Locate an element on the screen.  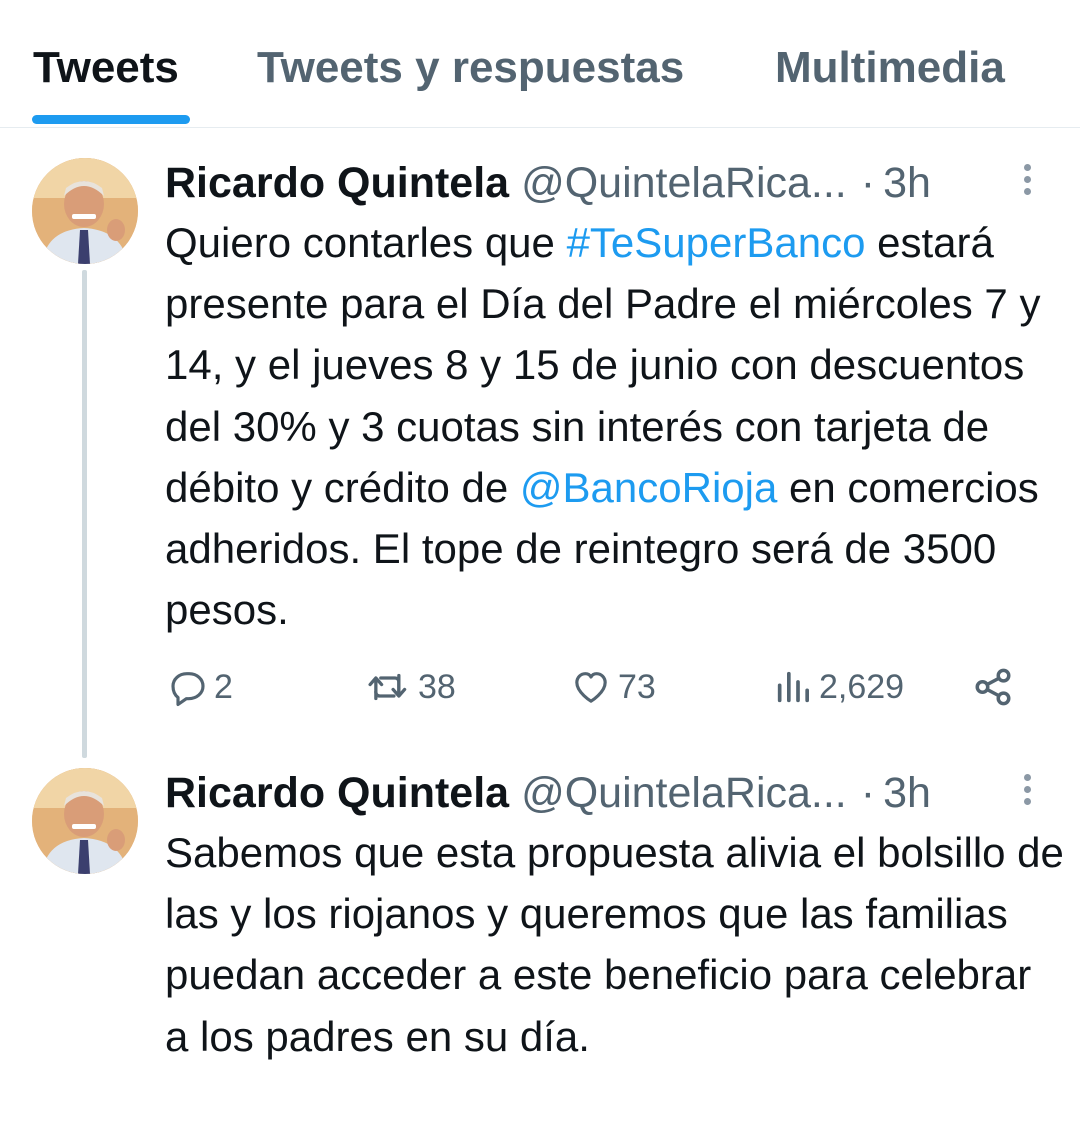
views-icon is located at coordinates (793, 687).